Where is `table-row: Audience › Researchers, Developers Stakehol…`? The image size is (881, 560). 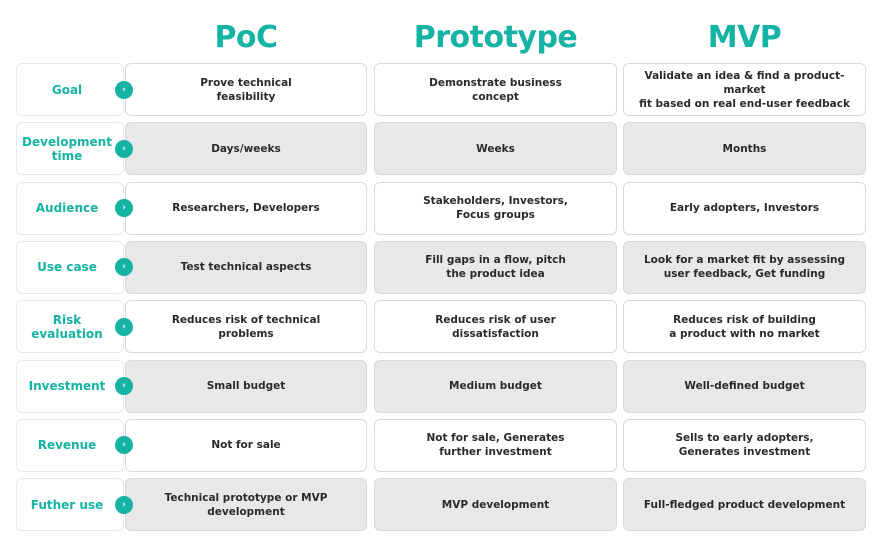
table-row: Audience › Researchers, Developers Stakehol… is located at coordinates (440, 208).